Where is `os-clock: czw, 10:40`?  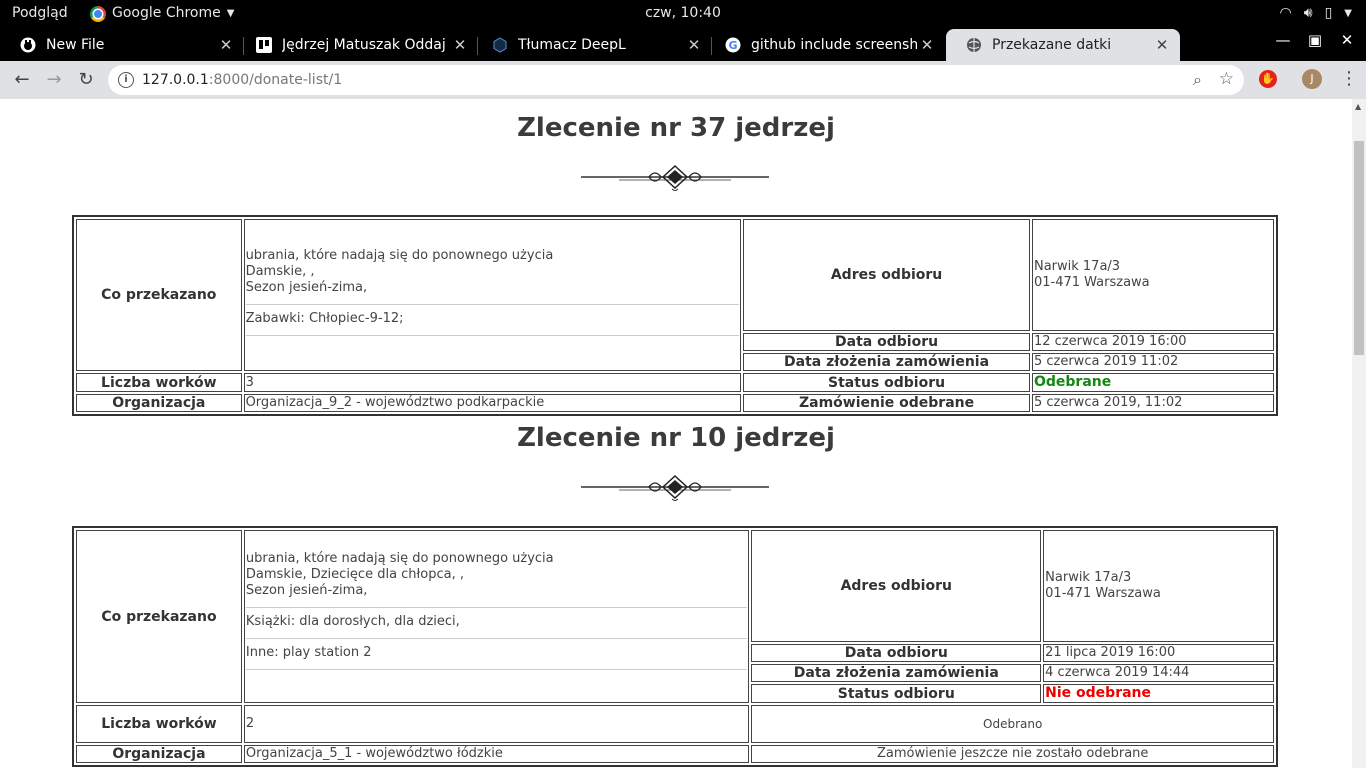 os-clock: czw, 10:40 is located at coordinates (683, 13).